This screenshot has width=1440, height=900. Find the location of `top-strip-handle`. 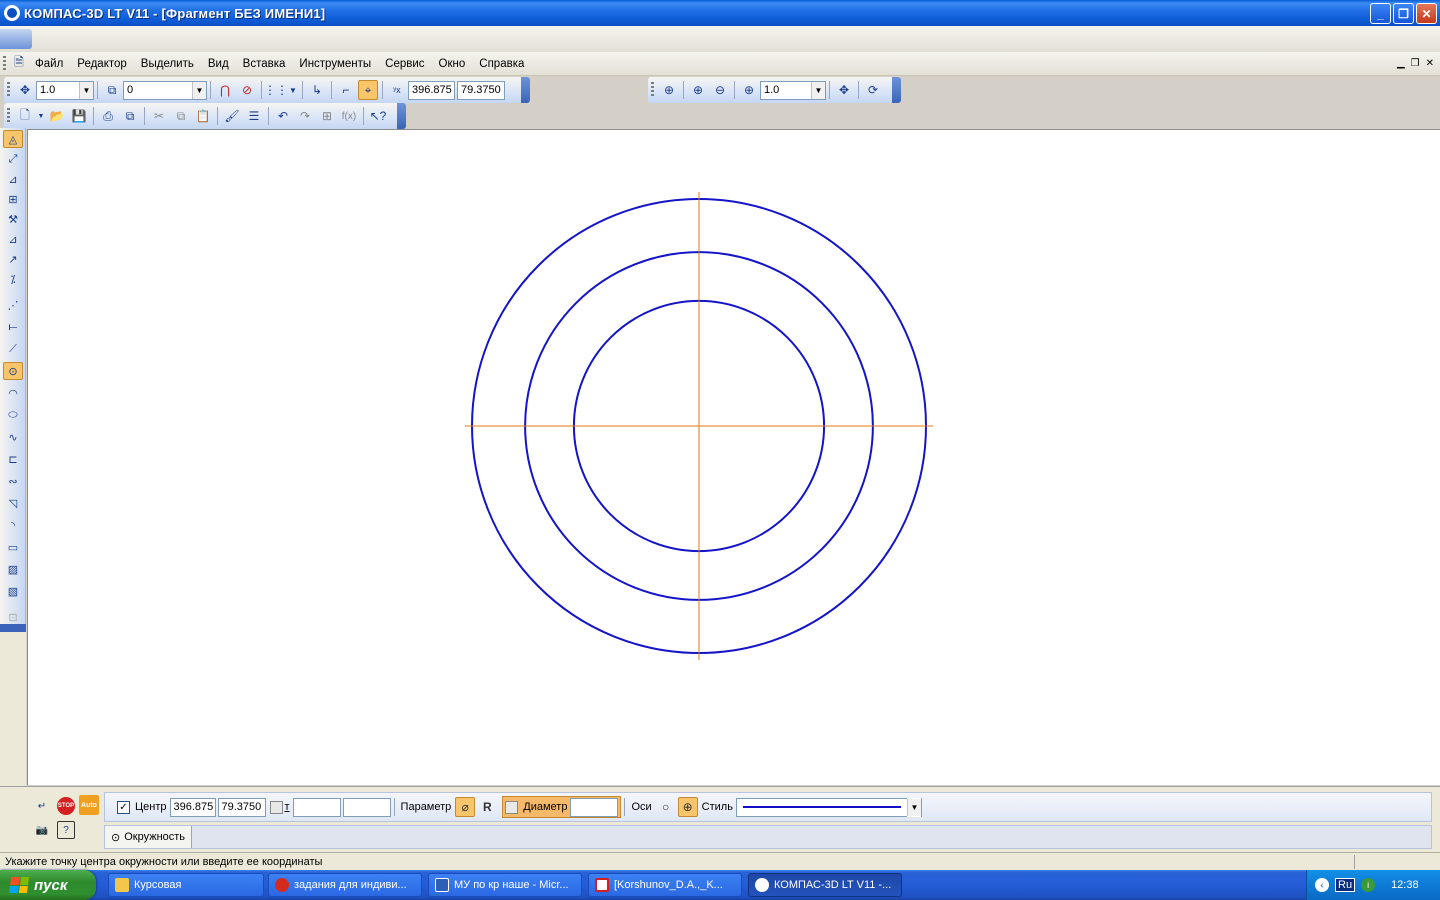

top-strip-handle is located at coordinates (16, 39).